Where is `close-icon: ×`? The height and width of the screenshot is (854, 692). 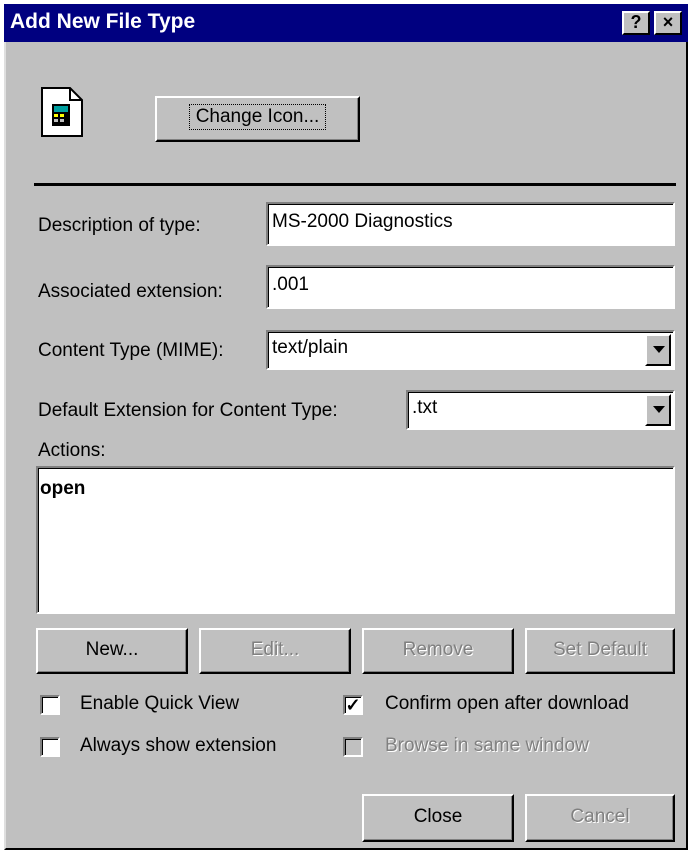 close-icon: × is located at coordinates (668, 22).